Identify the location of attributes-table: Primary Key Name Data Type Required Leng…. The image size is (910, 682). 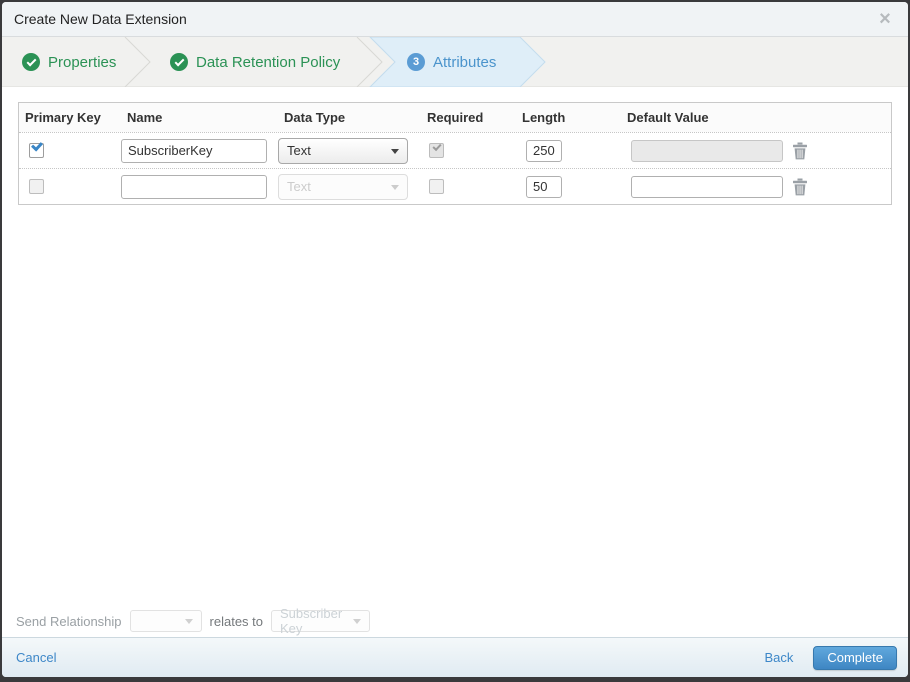
(455, 153).